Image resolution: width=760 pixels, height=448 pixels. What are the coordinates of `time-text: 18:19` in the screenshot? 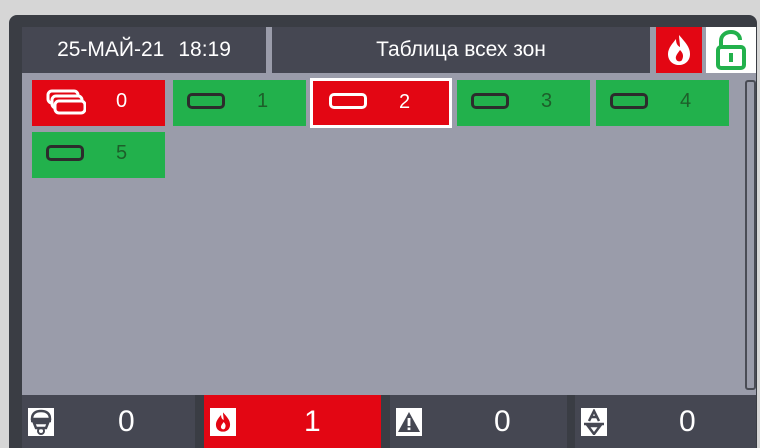 It's located at (204, 49).